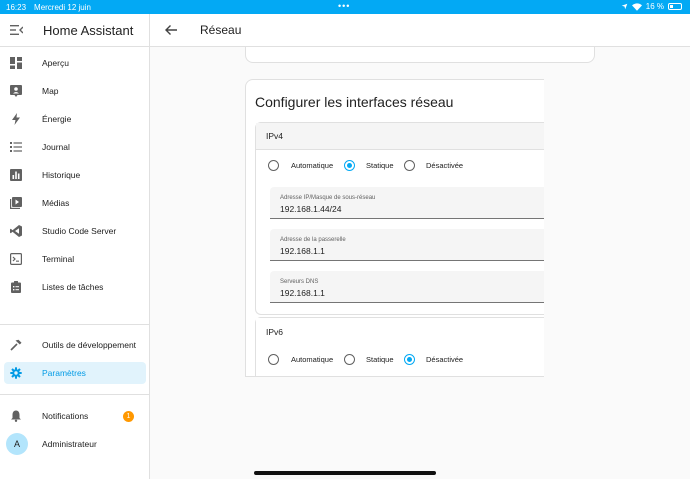 This screenshot has width=690, height=479. Describe the element at coordinates (328, 198) in the screenshot. I see `field-label: Adresse IP/Masque de sous-réseau` at that location.